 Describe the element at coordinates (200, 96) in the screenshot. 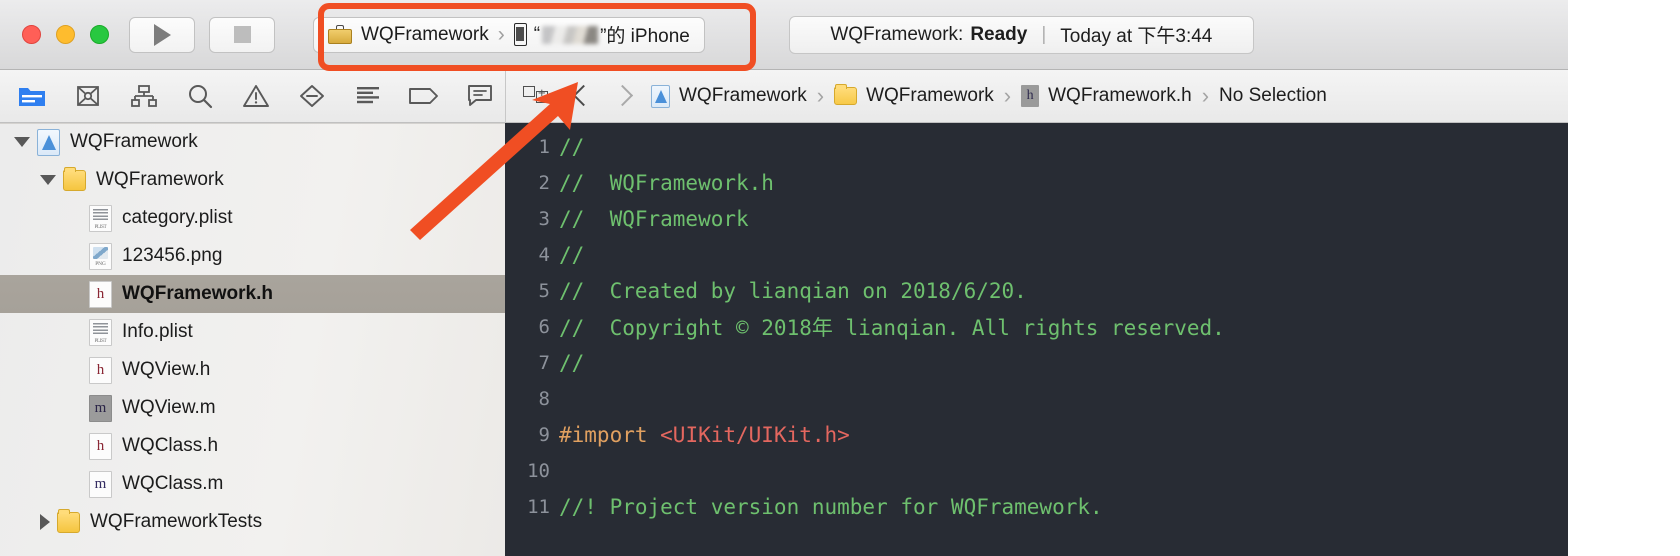

I see `find-navigator-icon` at that location.